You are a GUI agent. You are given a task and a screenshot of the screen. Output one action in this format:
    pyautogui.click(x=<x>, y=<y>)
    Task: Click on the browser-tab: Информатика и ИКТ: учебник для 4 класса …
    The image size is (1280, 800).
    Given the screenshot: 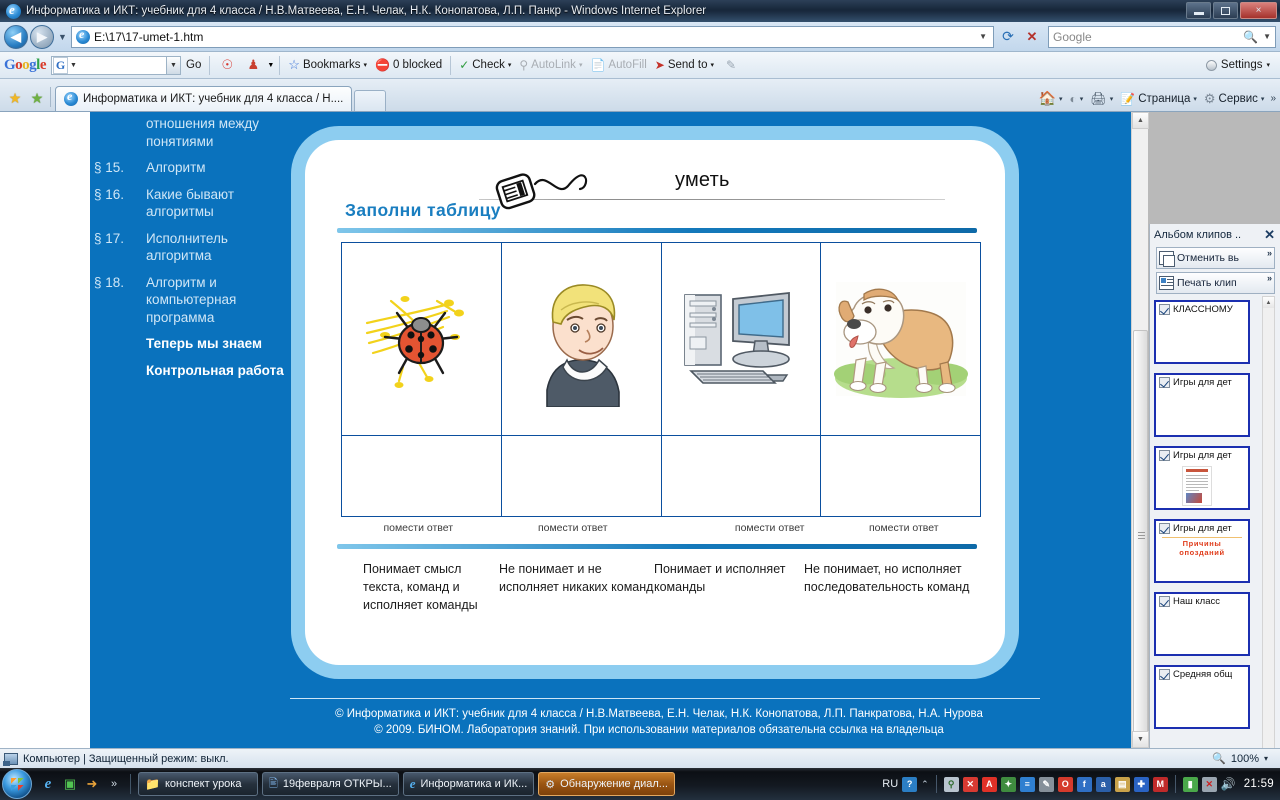 What is the action you would take?
    pyautogui.click(x=204, y=98)
    